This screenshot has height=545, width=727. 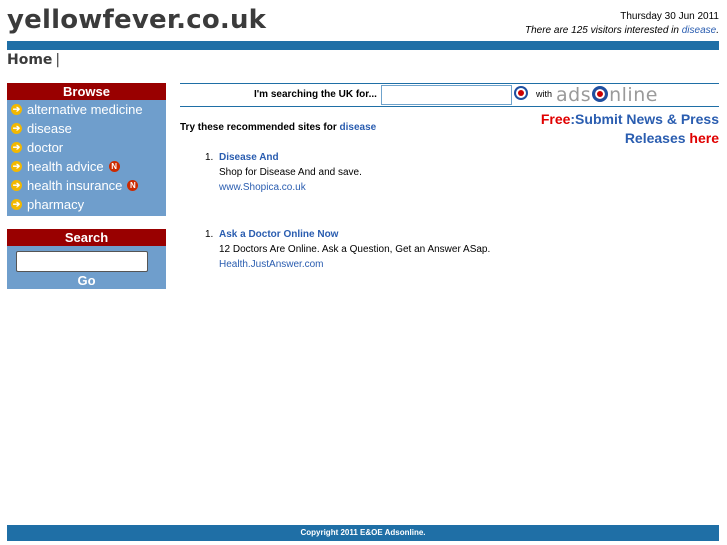 I want to click on browse-header: Browse, so click(x=86, y=91).